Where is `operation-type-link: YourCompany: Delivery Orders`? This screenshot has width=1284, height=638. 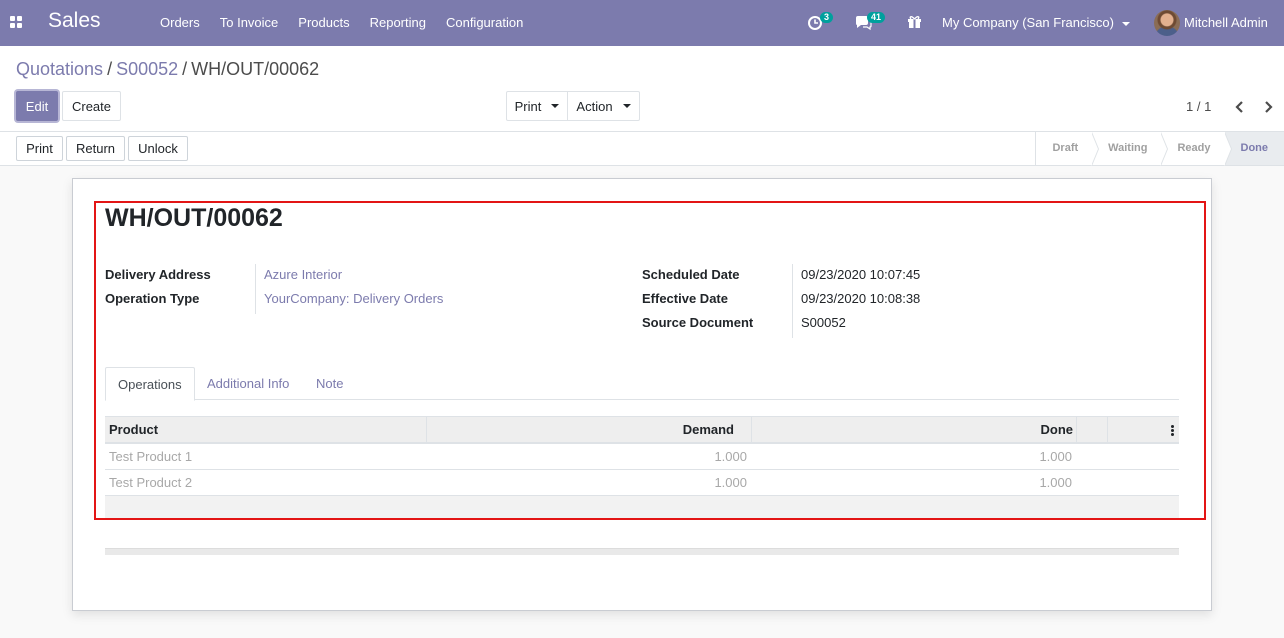 operation-type-link: YourCompany: Delivery Orders is located at coordinates (353, 298).